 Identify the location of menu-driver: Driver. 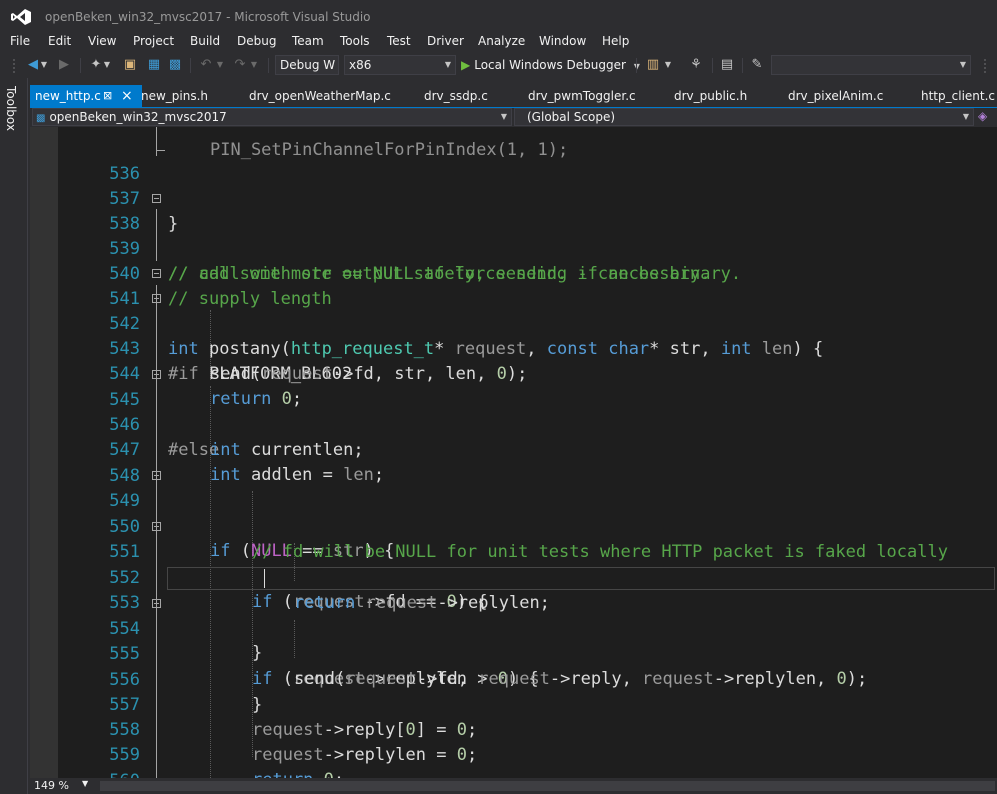
(445, 41).